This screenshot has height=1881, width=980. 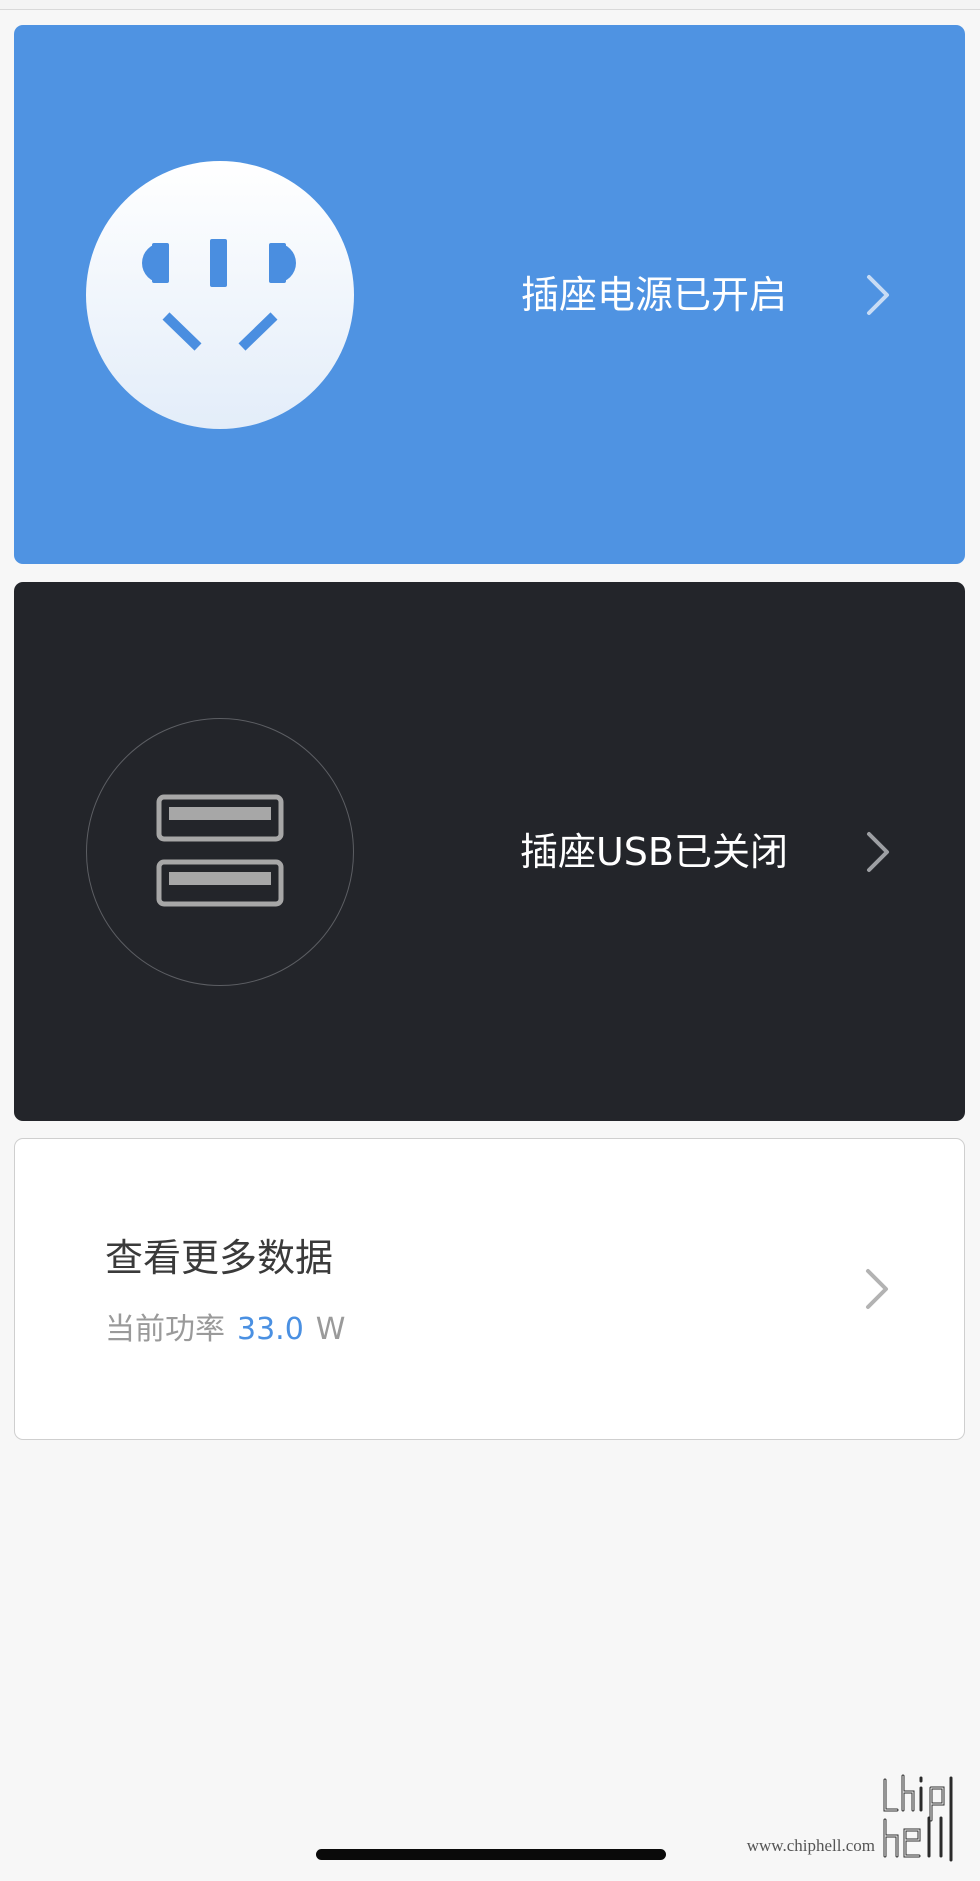 I want to click on current-power-value: 33.0, so click(x=270, y=1329).